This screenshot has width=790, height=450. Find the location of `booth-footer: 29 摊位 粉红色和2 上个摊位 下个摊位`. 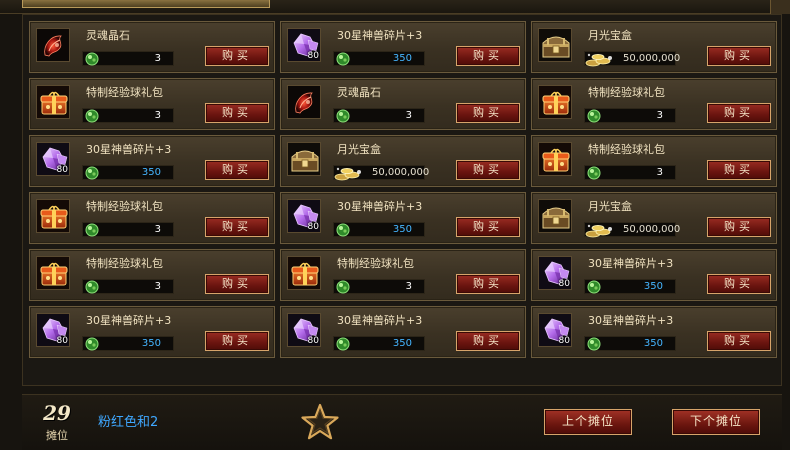

booth-footer: 29 摊位 粉红色和2 上个摊位 下个摊位 is located at coordinates (402, 422).